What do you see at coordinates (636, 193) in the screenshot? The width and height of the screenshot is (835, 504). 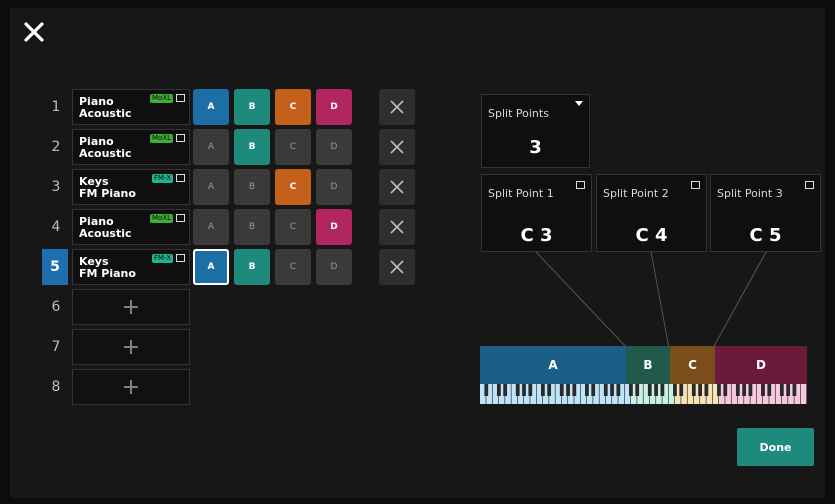 I see `split-point-label: Split Point 2` at bounding box center [636, 193].